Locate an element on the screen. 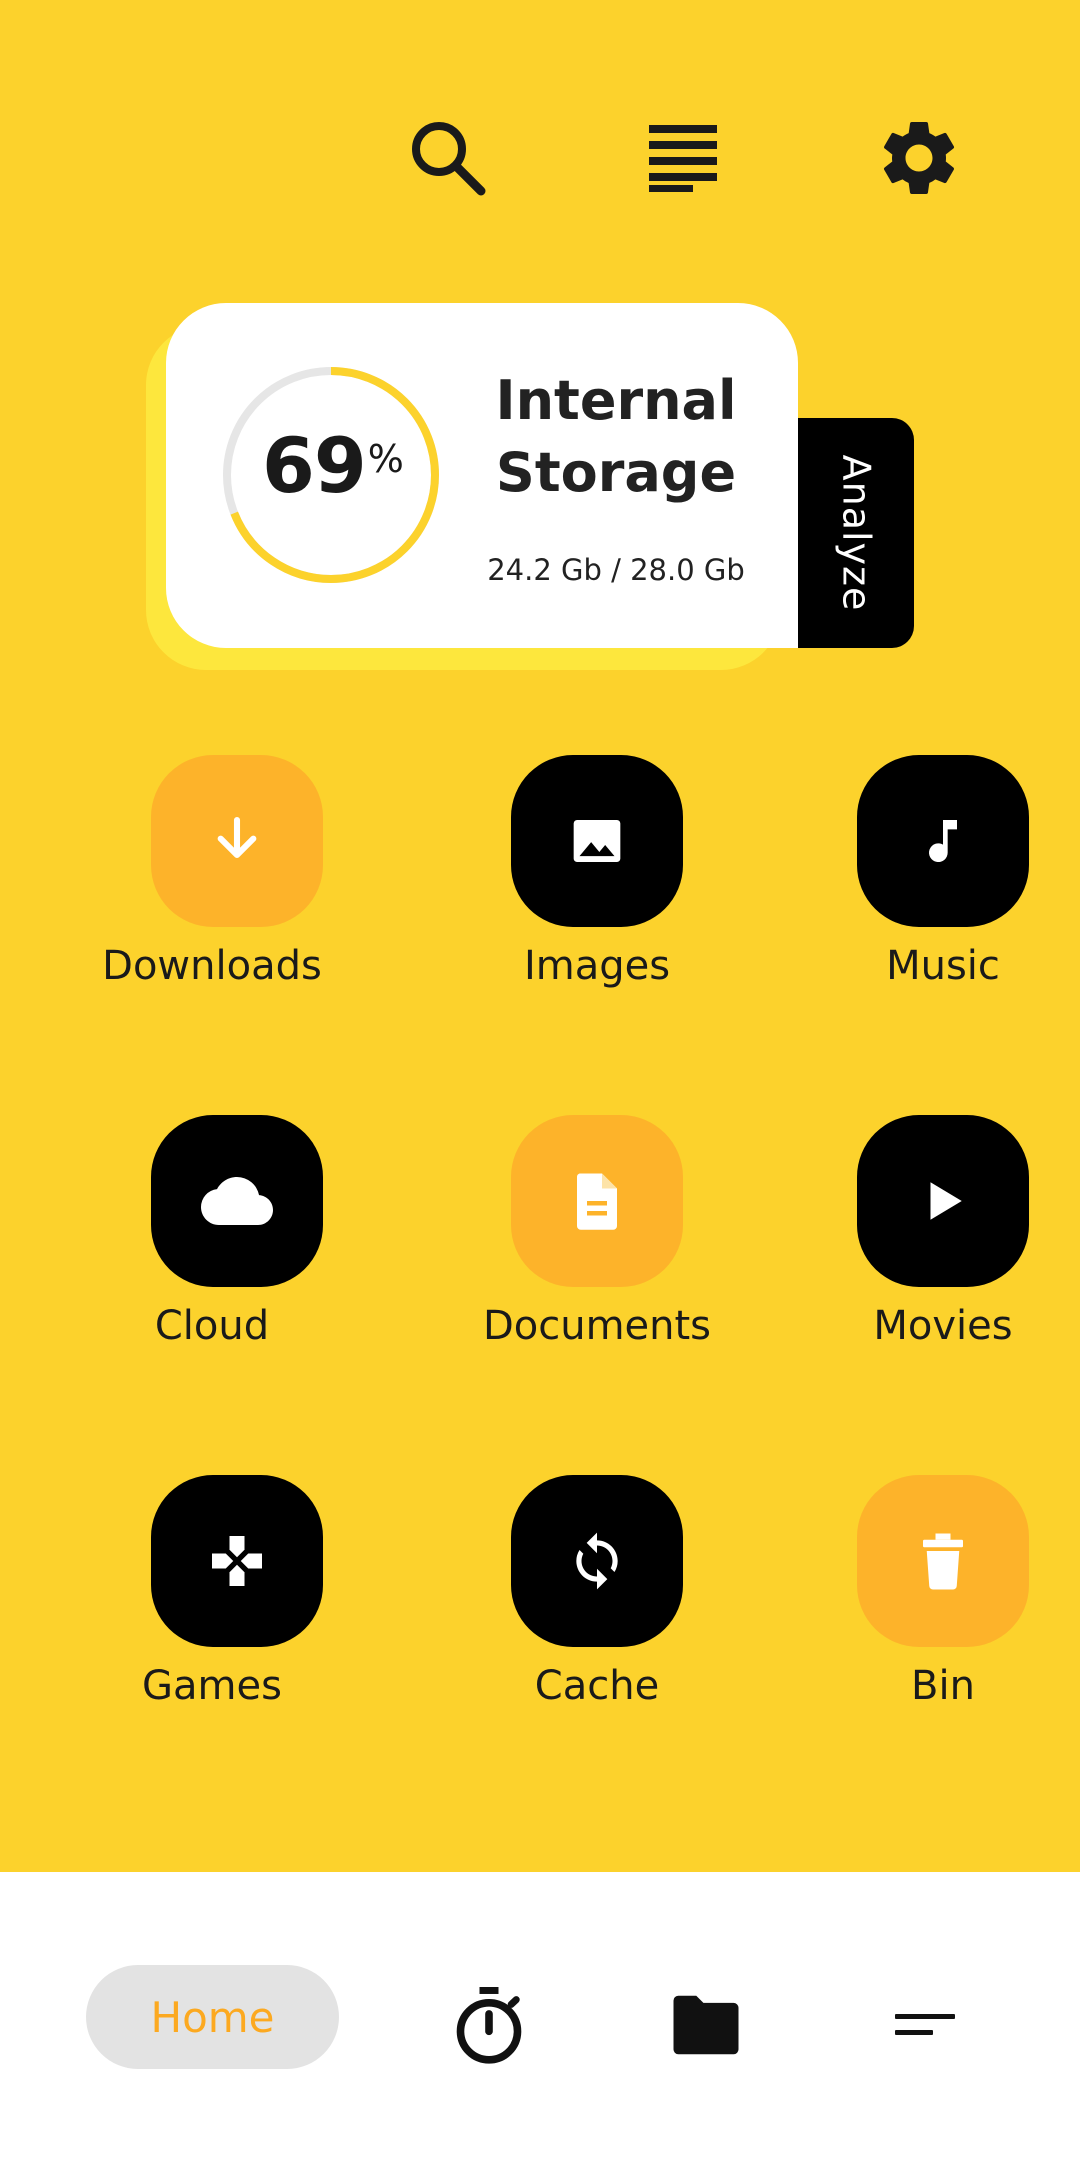 Image resolution: width=1080 pixels, height=2160 pixels. storage-title: Internal Storage is located at coordinates (616, 437).